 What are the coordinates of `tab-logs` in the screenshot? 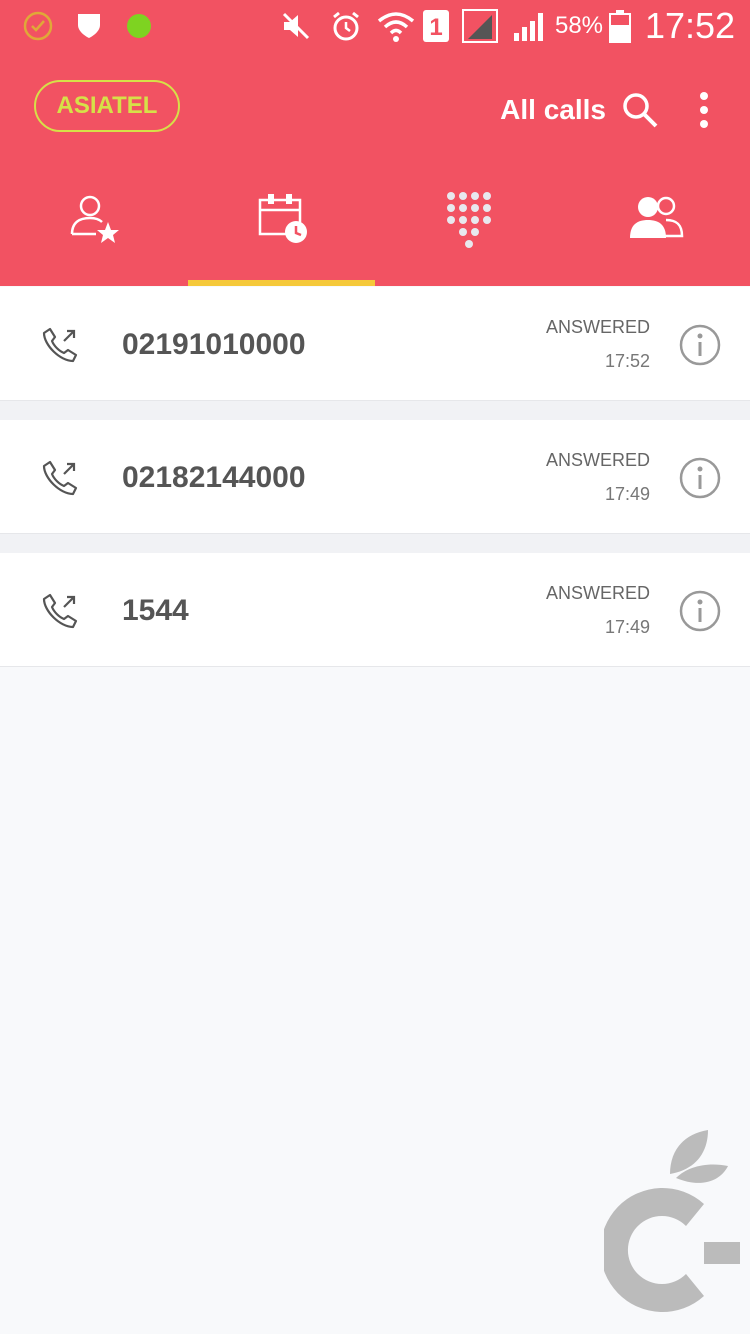 It's located at (282, 233).